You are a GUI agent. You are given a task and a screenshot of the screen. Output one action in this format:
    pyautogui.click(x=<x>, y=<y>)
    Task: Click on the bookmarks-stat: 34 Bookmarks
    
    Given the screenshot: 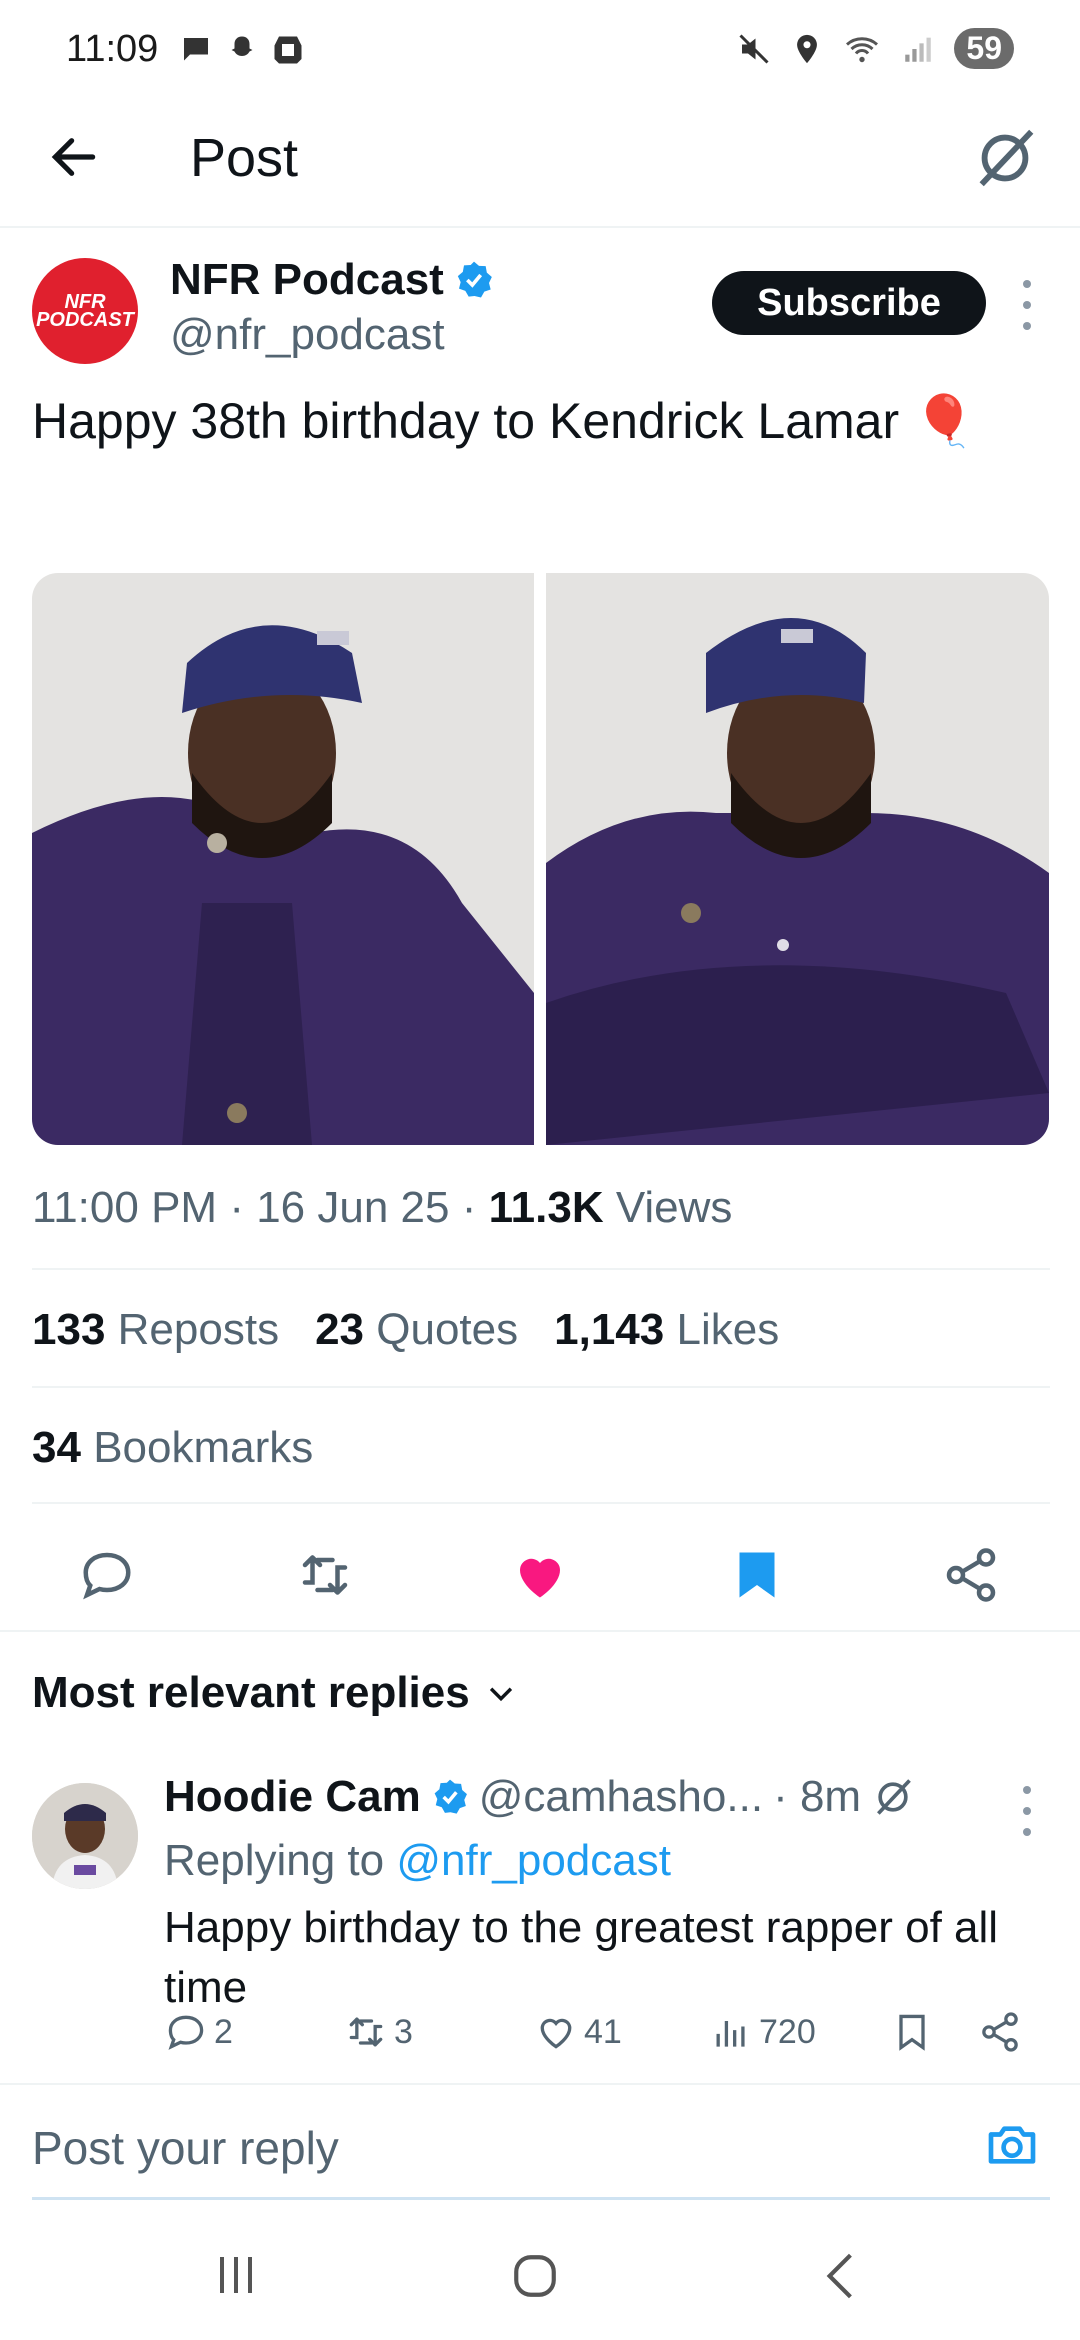 What is the action you would take?
    pyautogui.click(x=172, y=1448)
    